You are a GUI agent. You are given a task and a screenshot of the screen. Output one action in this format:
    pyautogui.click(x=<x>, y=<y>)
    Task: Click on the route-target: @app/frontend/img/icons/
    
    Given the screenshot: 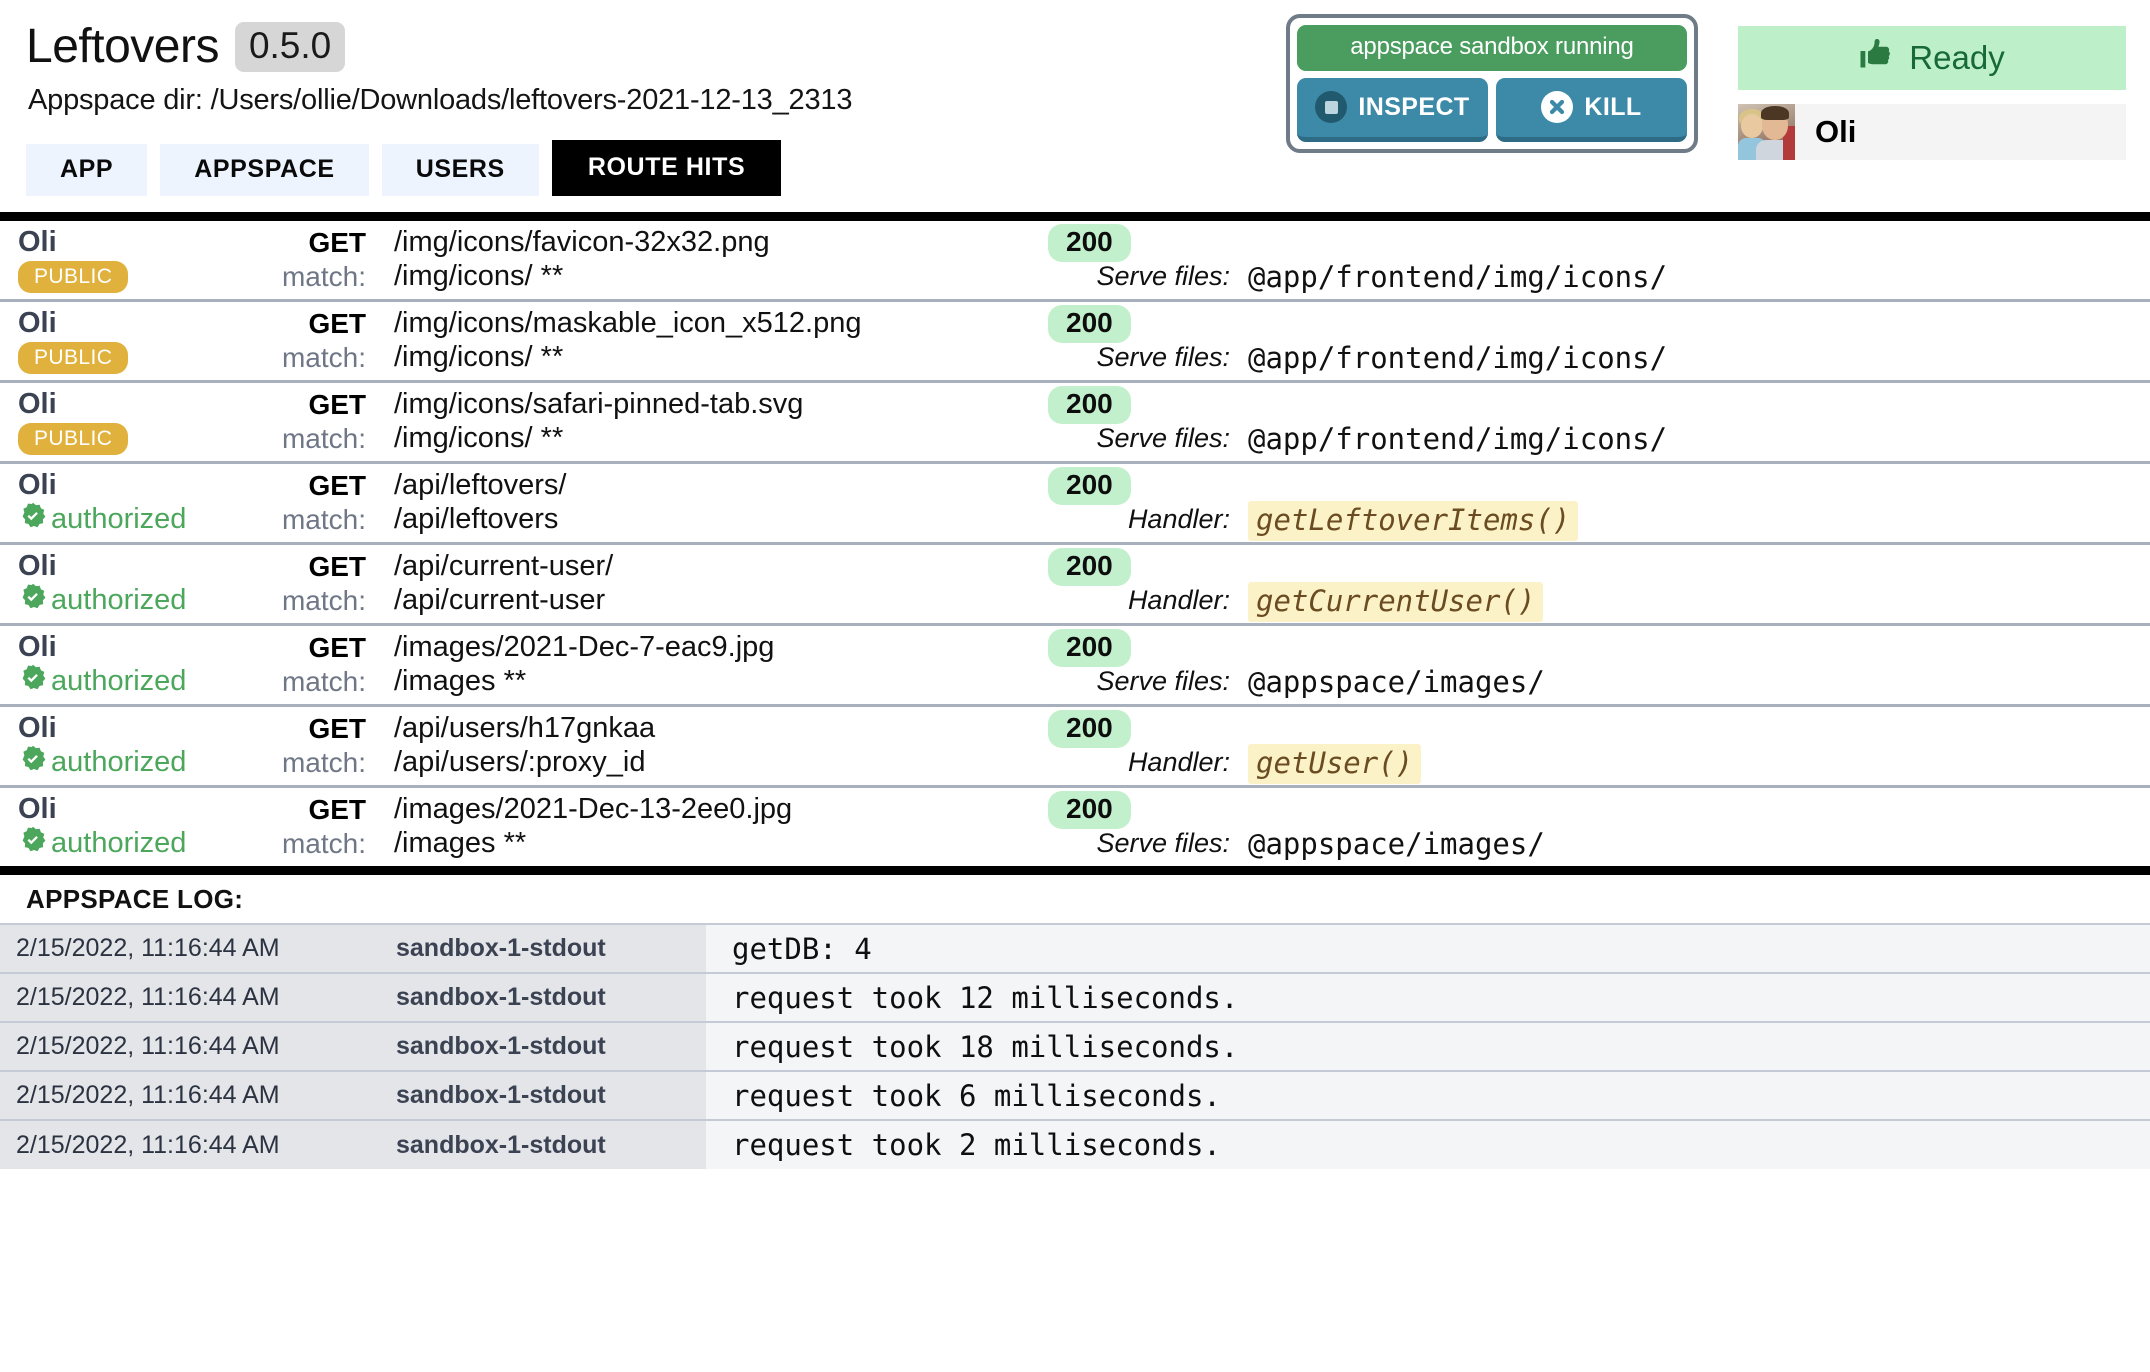 What is the action you would take?
    pyautogui.click(x=1688, y=358)
    